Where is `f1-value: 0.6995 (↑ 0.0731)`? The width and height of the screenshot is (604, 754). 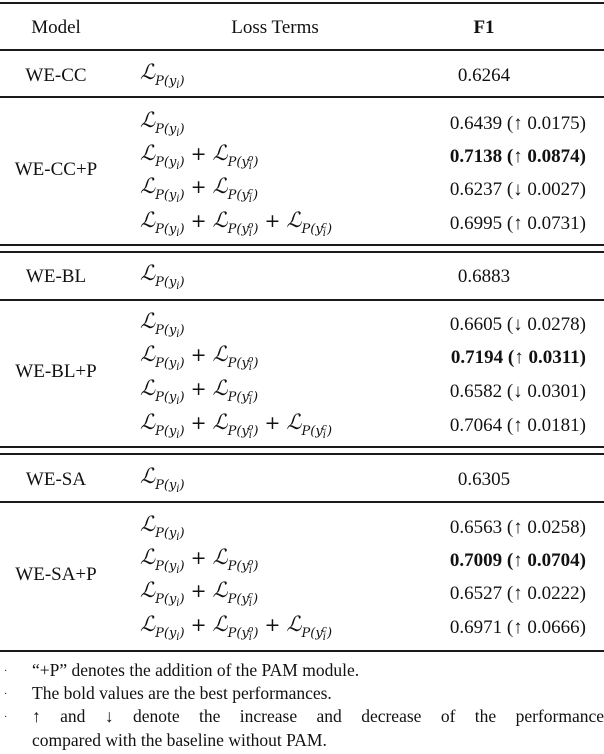
f1-value: 0.6995 (↑ 0.0731) is located at coordinates (517, 223).